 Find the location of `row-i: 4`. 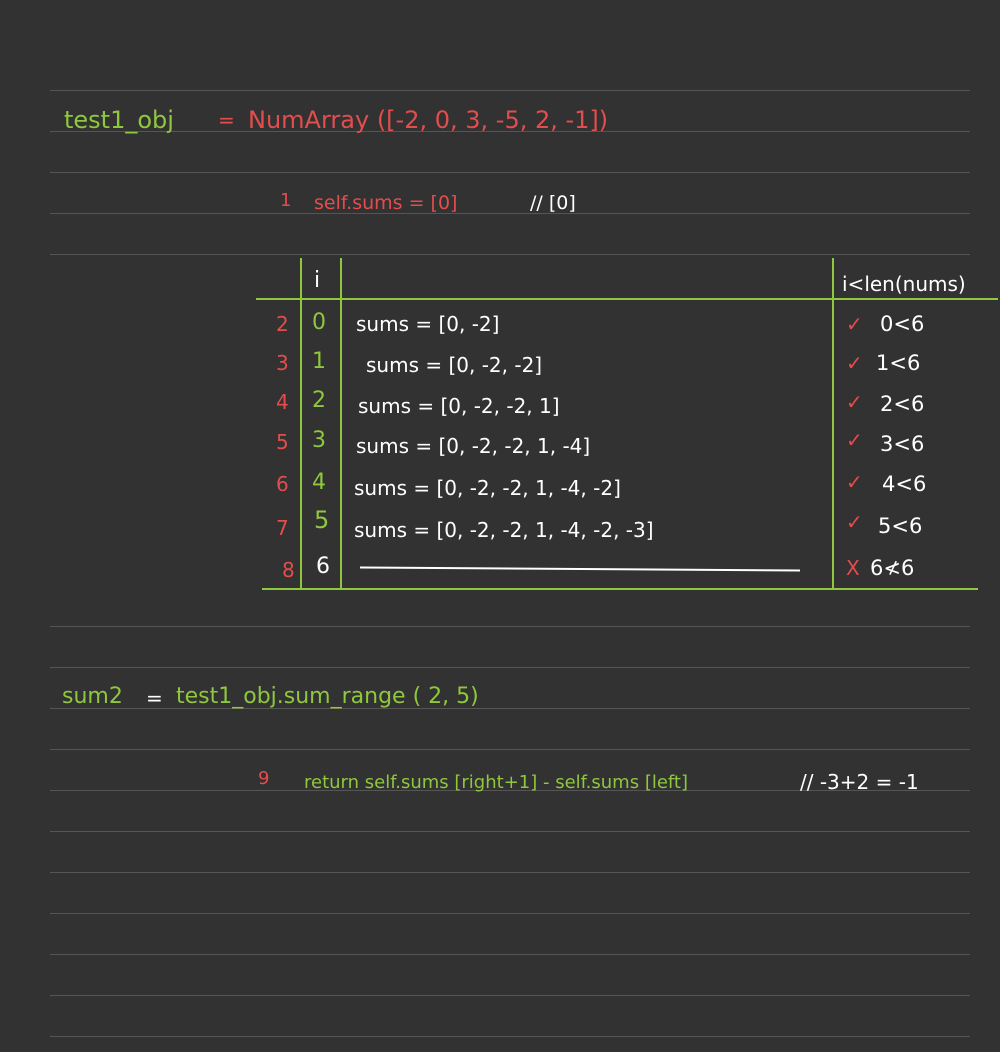

row-i: 4 is located at coordinates (319, 482).